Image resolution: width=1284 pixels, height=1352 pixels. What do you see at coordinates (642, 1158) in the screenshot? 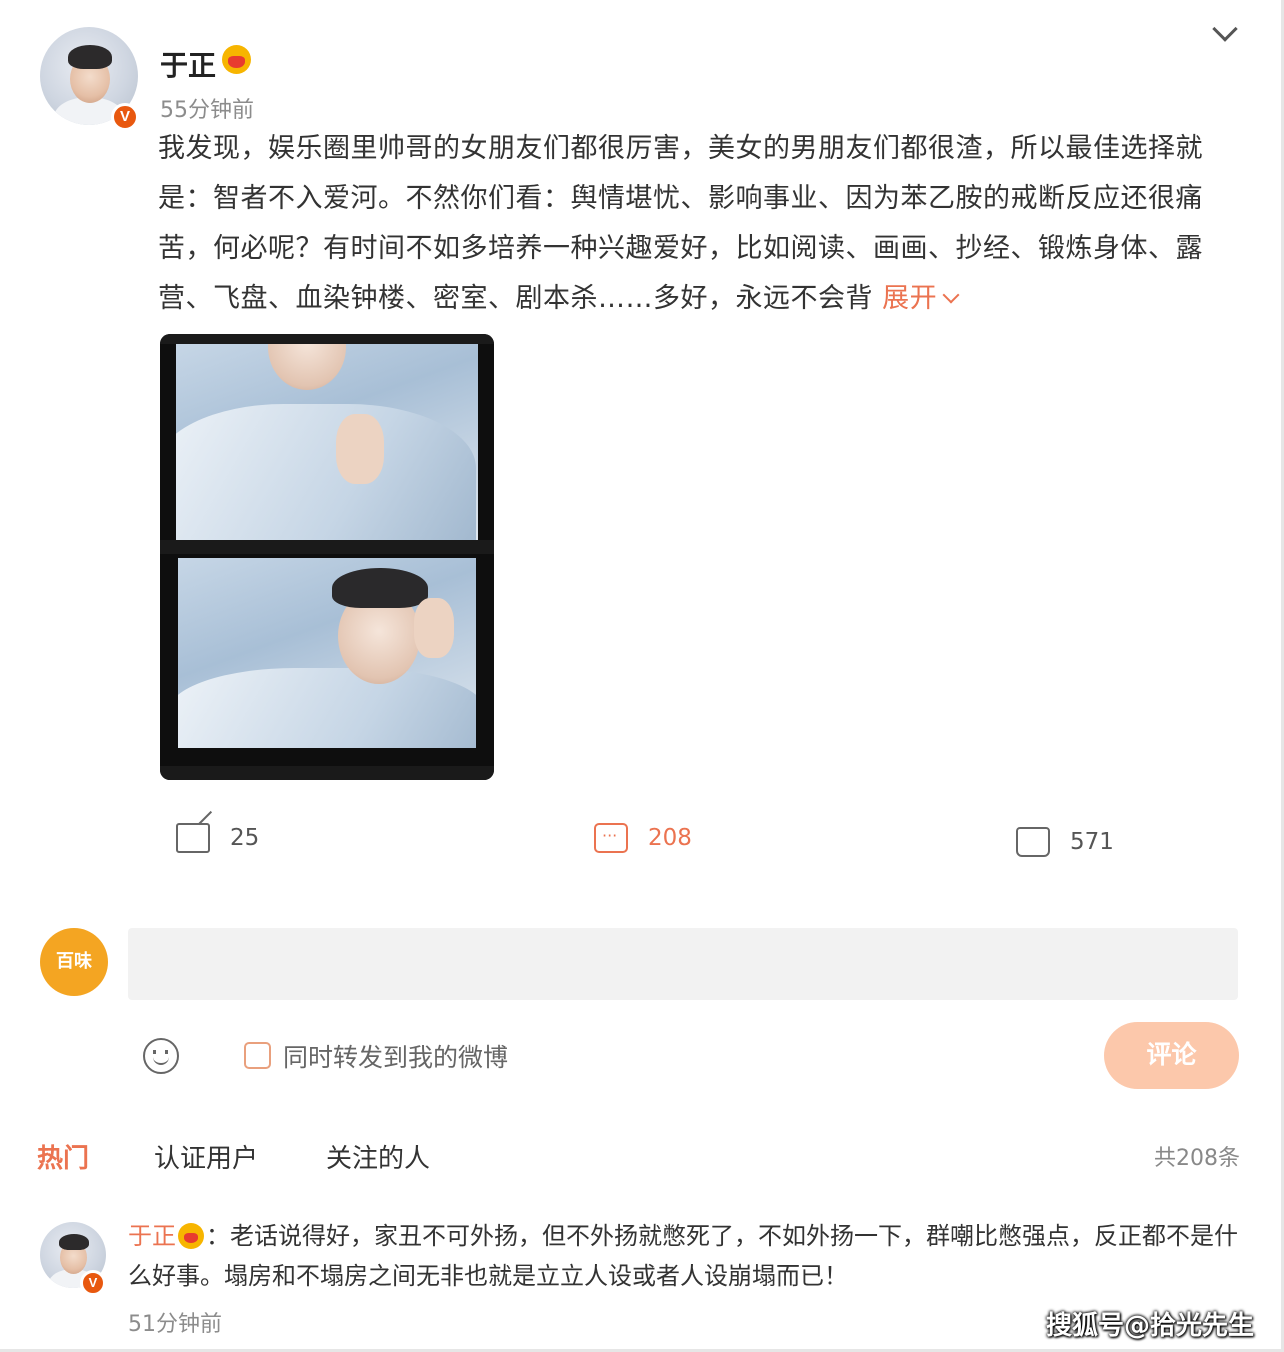
I see `comment-tabs: 热门 认证用户 关注的人` at bounding box center [642, 1158].